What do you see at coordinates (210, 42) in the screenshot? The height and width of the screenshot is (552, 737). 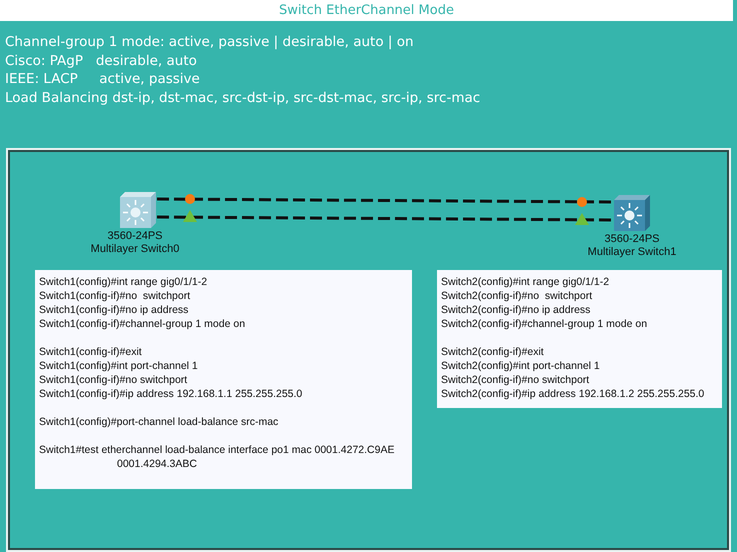 I see `note-line: Channel-group 1 mode: active, passive | desirable, auto | on` at bounding box center [210, 42].